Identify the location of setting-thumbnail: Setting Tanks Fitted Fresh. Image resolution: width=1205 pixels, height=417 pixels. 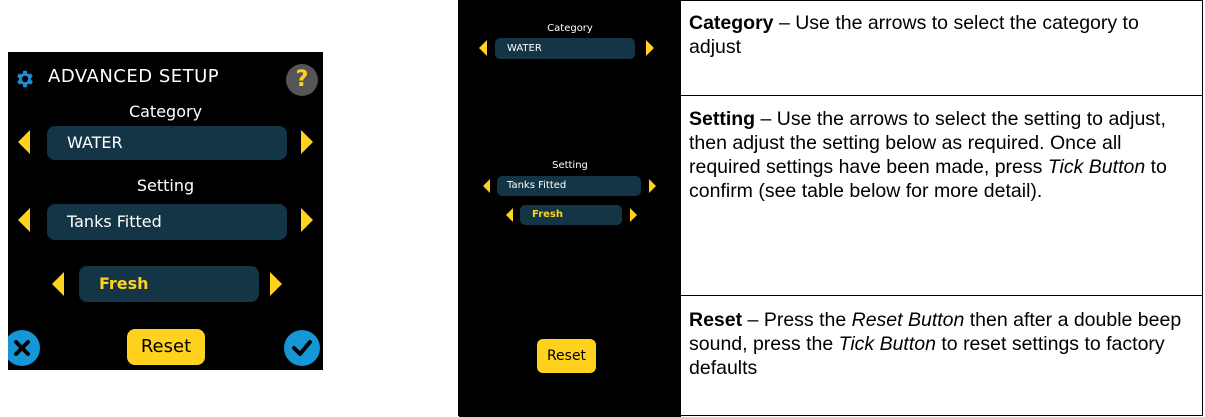
(570, 195).